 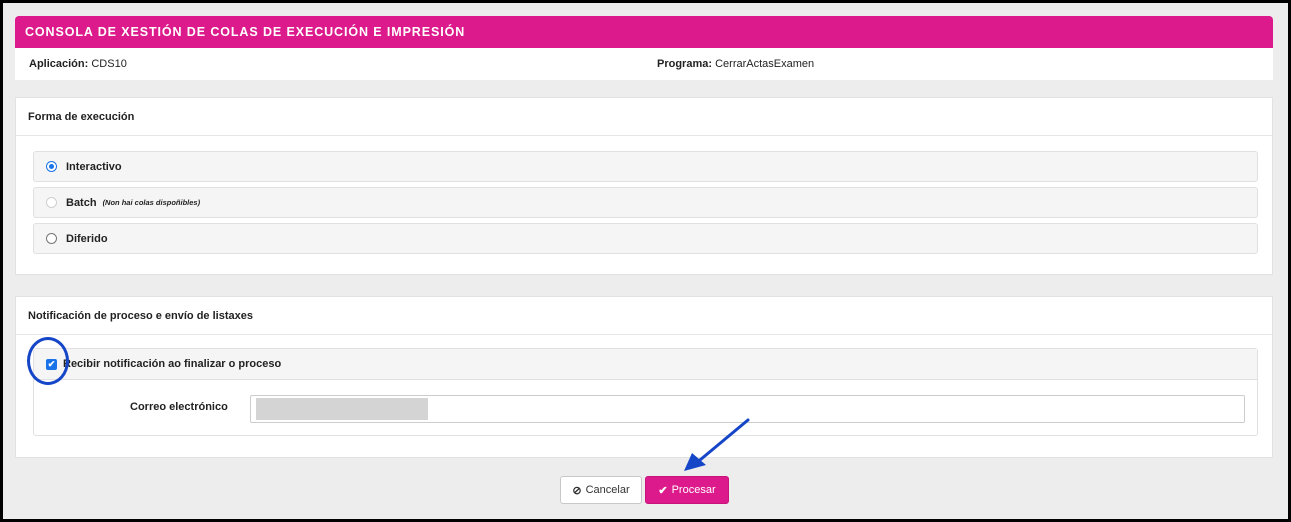 What do you see at coordinates (81, 202) in the screenshot?
I see `option-batch-label: Batch` at bounding box center [81, 202].